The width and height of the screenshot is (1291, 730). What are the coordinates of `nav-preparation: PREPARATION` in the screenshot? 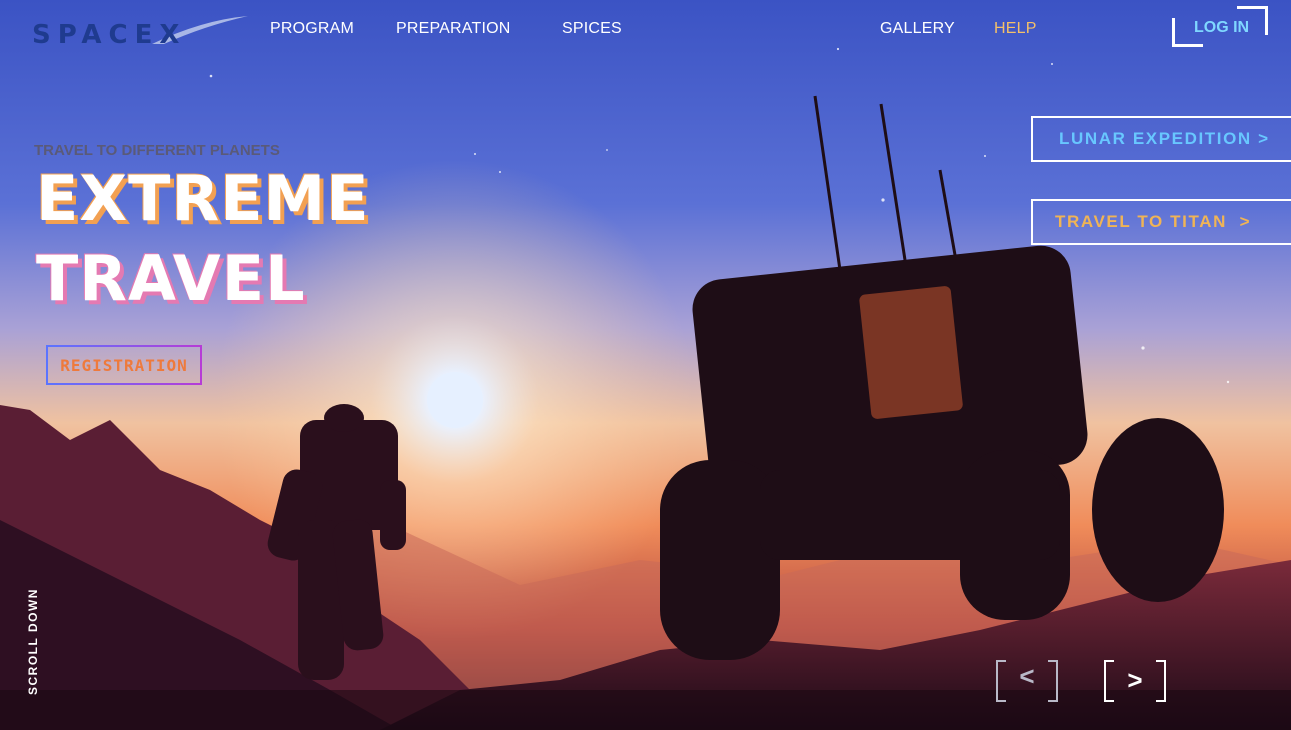 It's located at (453, 29).